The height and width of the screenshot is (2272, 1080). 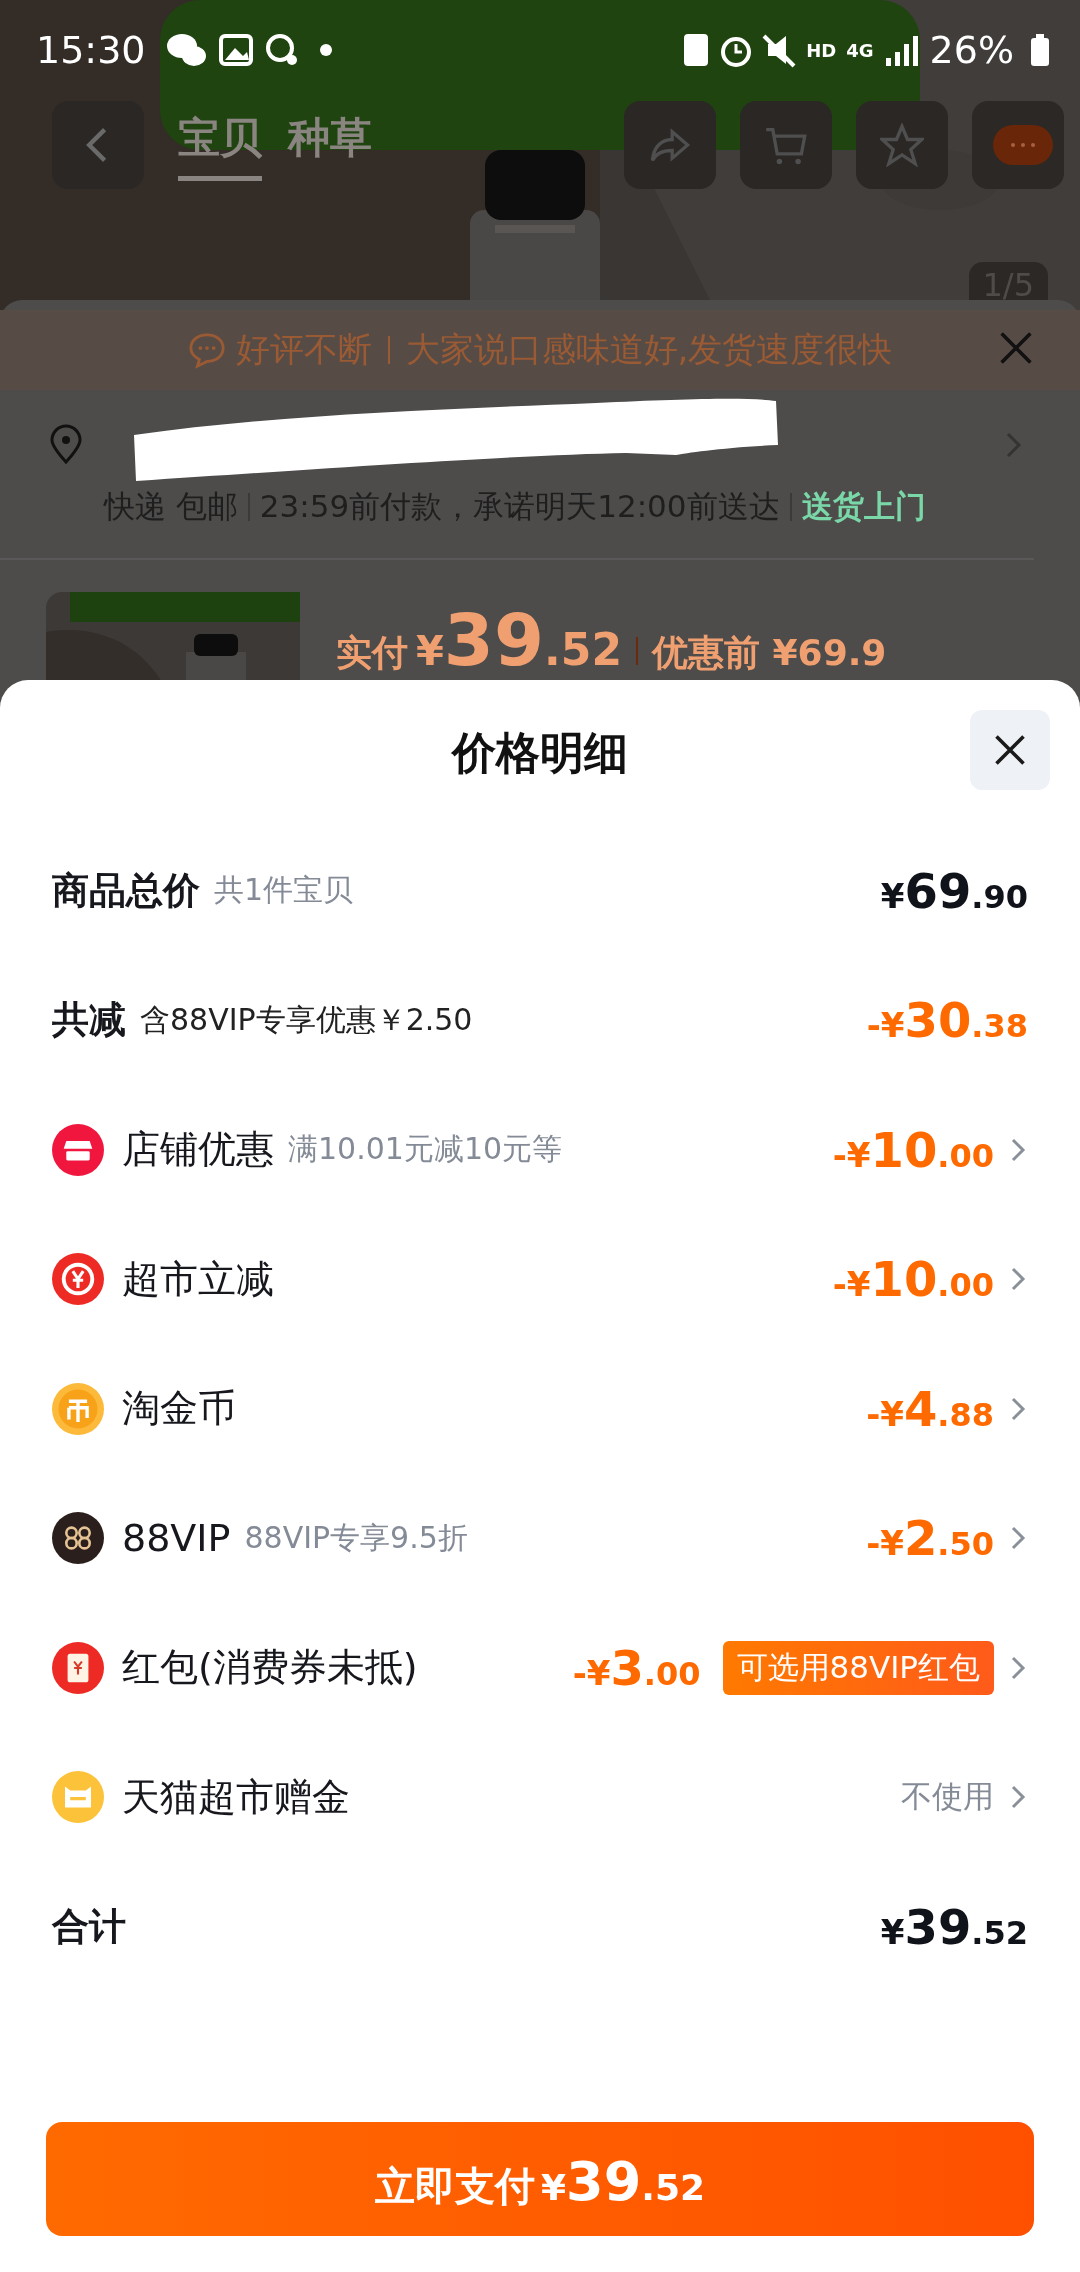 I want to click on delivery-service: 送货上门, so click(x=863, y=506).